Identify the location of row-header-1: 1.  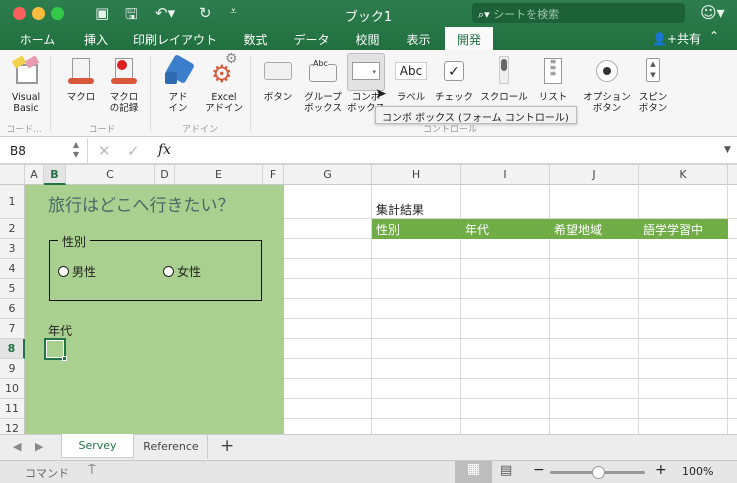
(12, 202).